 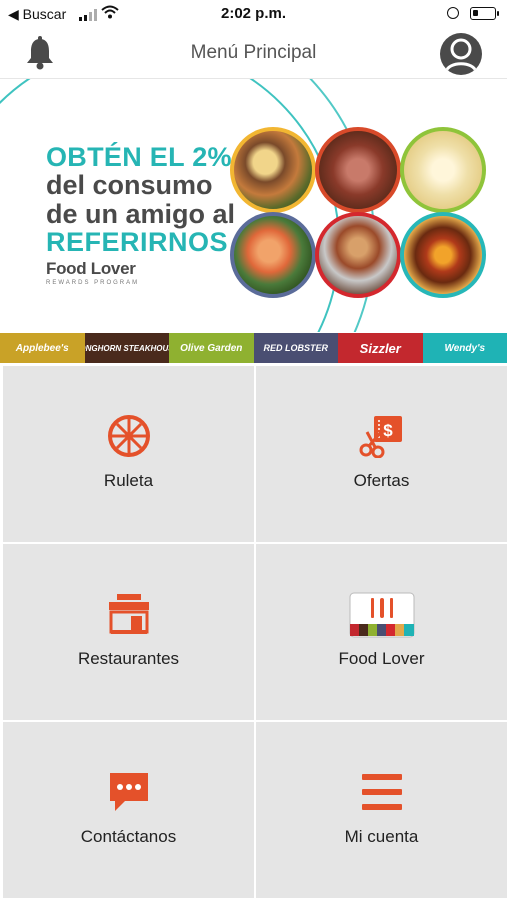 What do you see at coordinates (91, 268) in the screenshot?
I see `logo-text: Food Lover` at bounding box center [91, 268].